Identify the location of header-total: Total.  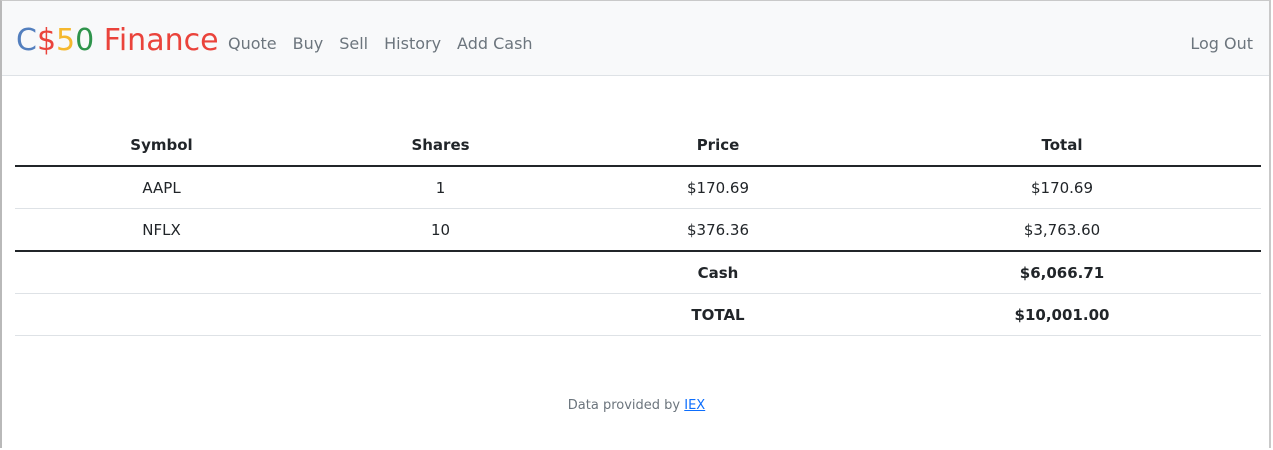
(1062, 146).